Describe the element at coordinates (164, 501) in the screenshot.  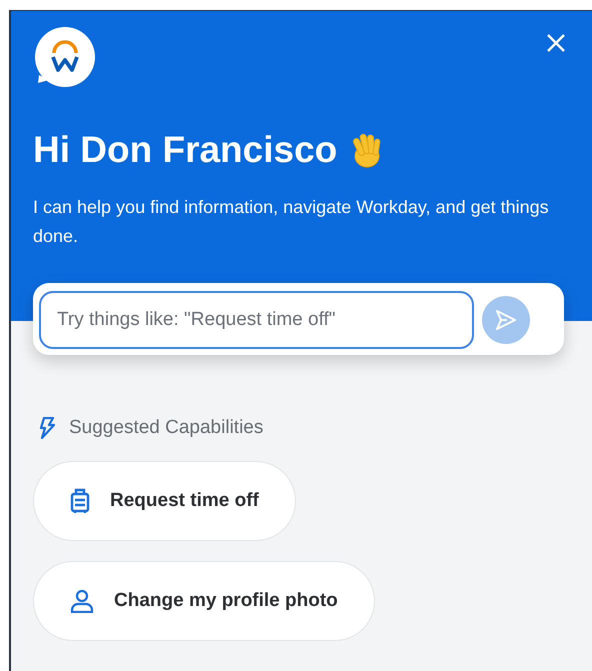
I see `suggestion-chip: Request time off` at that location.